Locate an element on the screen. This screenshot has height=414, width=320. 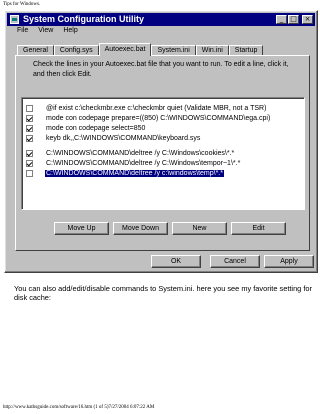
menu-bar: File View Help is located at coordinates (43, 32).